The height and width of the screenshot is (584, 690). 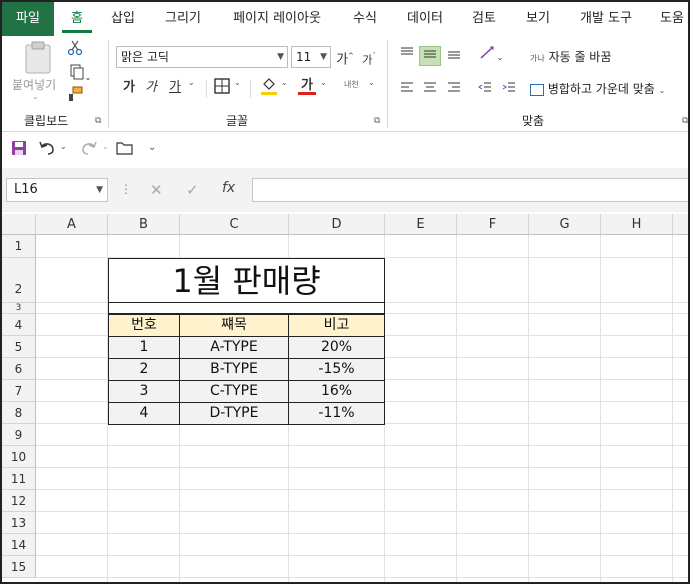 I want to click on row-header-1: 1, so click(x=19, y=246).